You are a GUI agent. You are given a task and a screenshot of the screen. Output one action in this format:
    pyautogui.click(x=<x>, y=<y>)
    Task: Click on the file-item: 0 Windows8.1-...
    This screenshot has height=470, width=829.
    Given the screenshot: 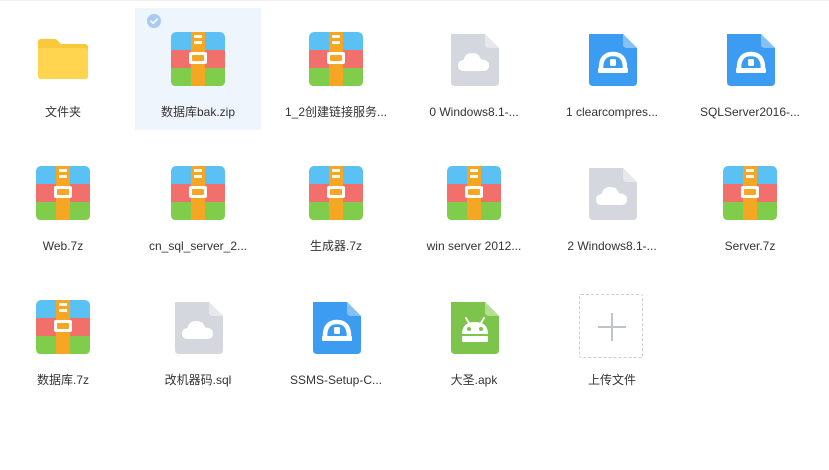 What is the action you would take?
    pyautogui.click(x=474, y=69)
    